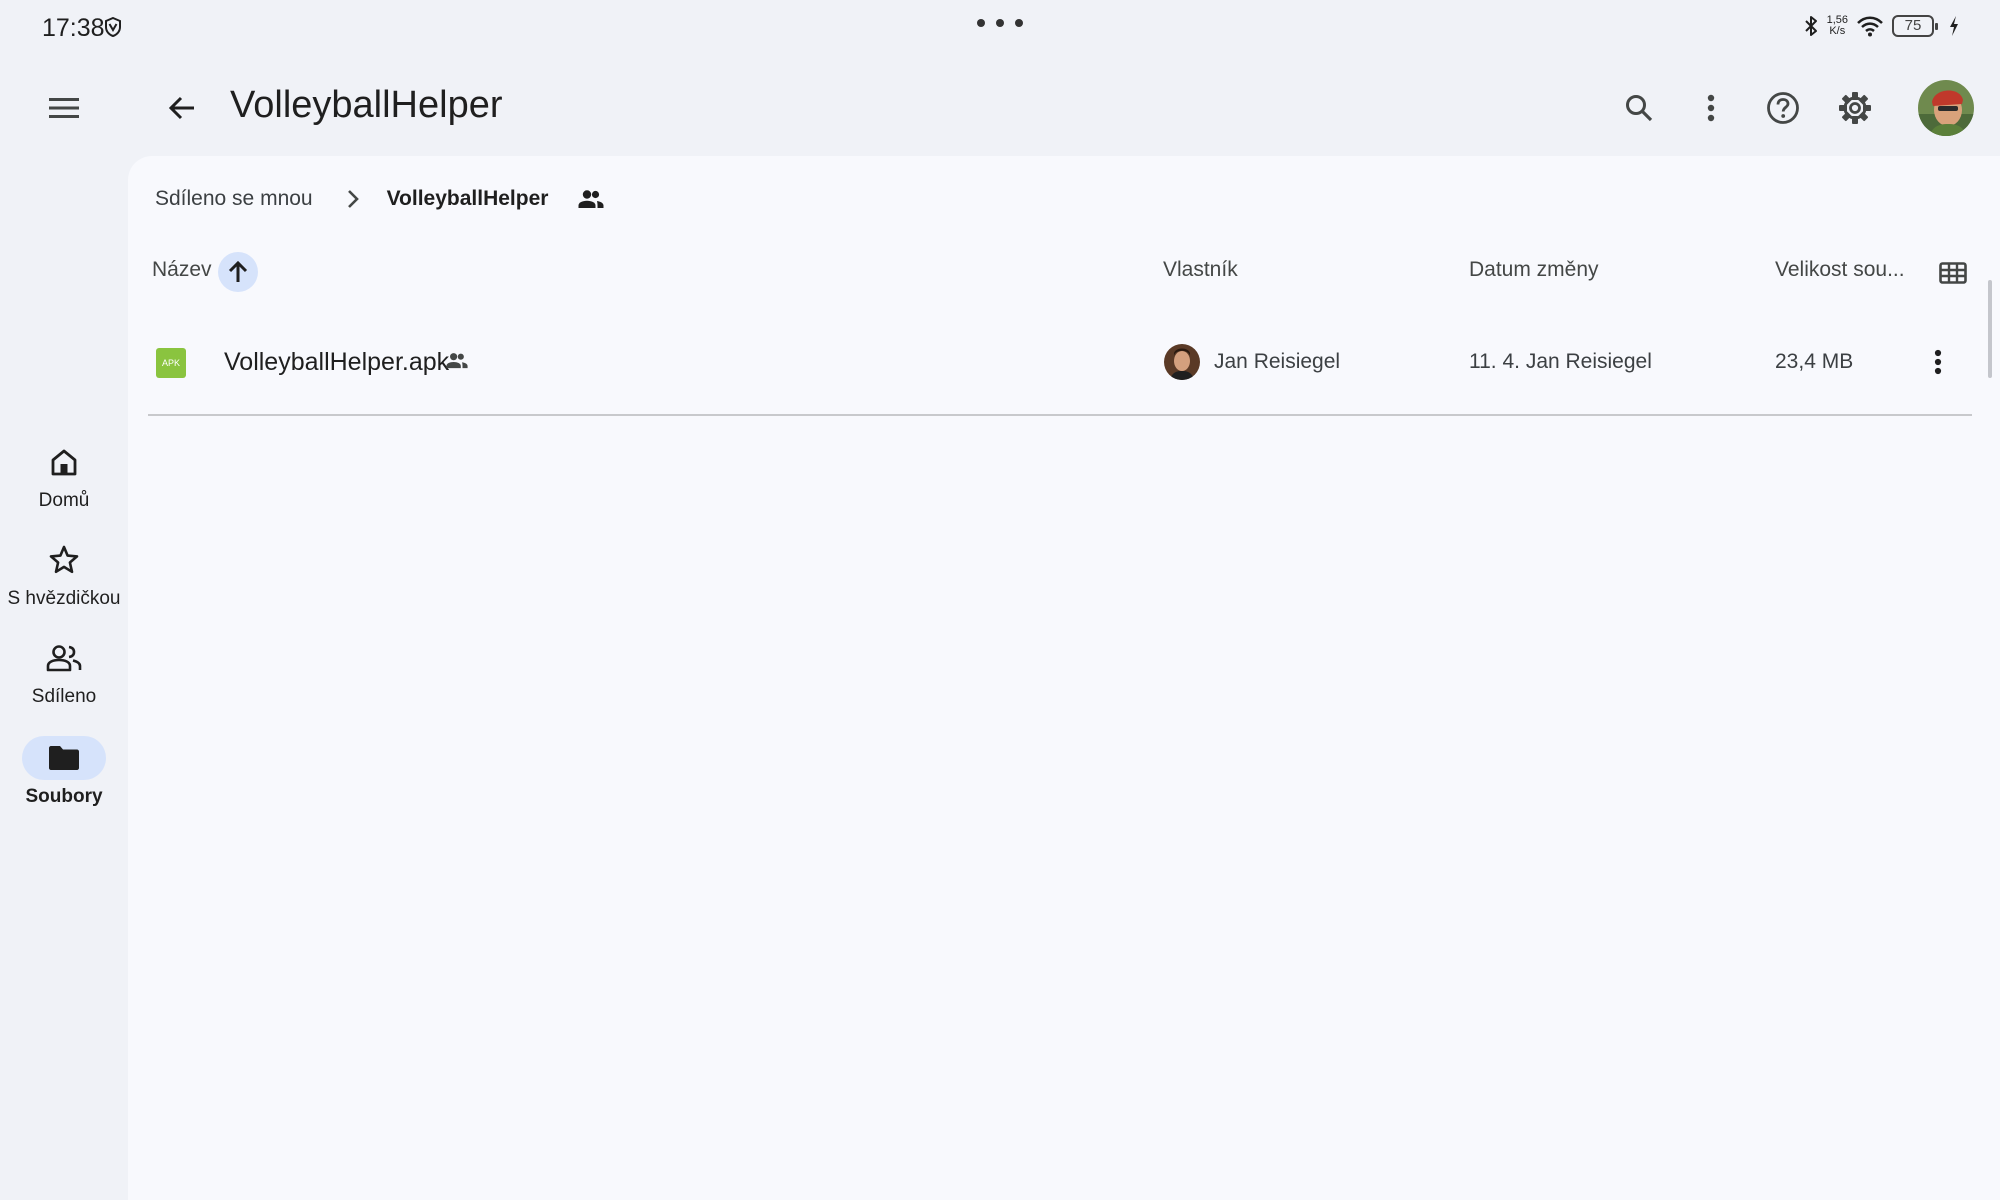 The image size is (2000, 1200). I want to click on chevron-right-icon, so click(353, 199).